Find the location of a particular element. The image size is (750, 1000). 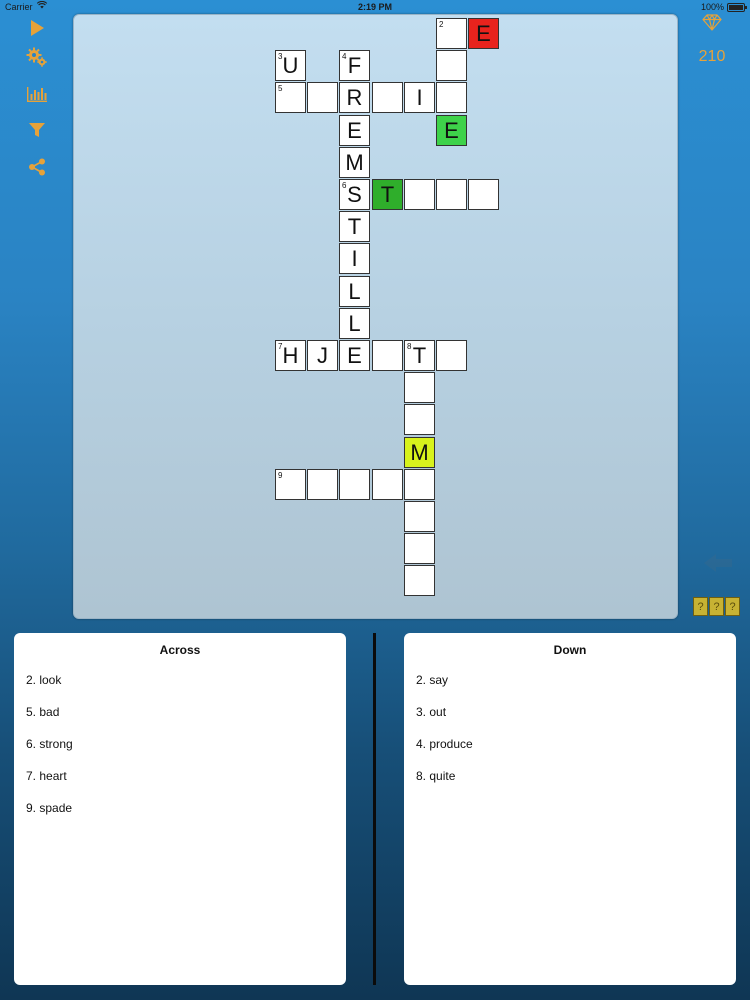

hint-button: ??? is located at coordinates (716, 606).